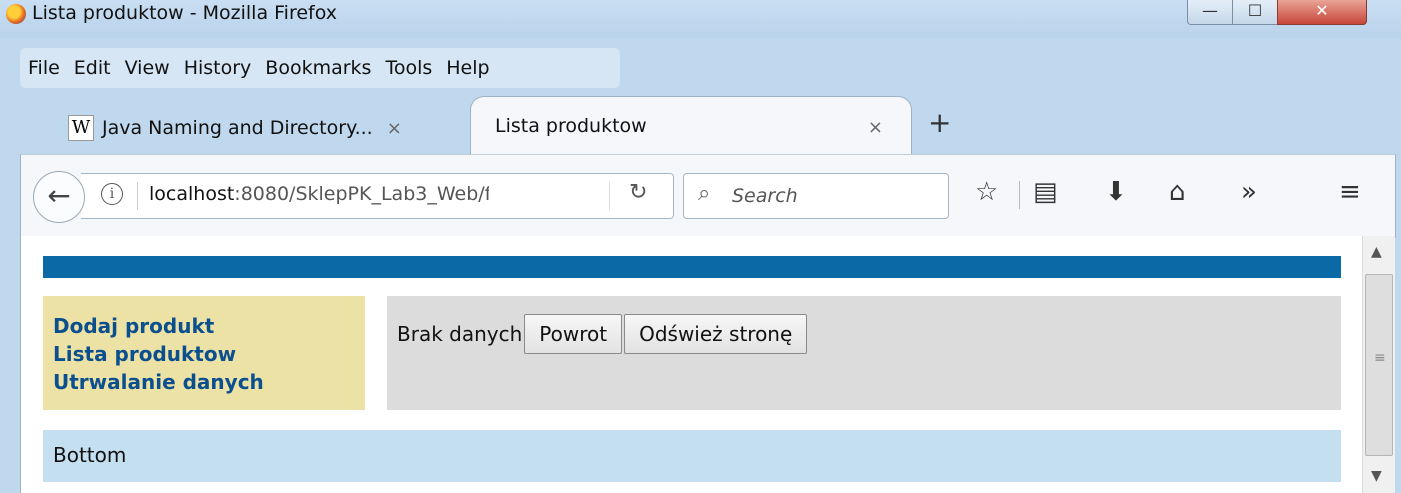 The height and width of the screenshot is (493, 1401). What do you see at coordinates (1249, 192) in the screenshot?
I see `overflow-chevron-icon: »` at bounding box center [1249, 192].